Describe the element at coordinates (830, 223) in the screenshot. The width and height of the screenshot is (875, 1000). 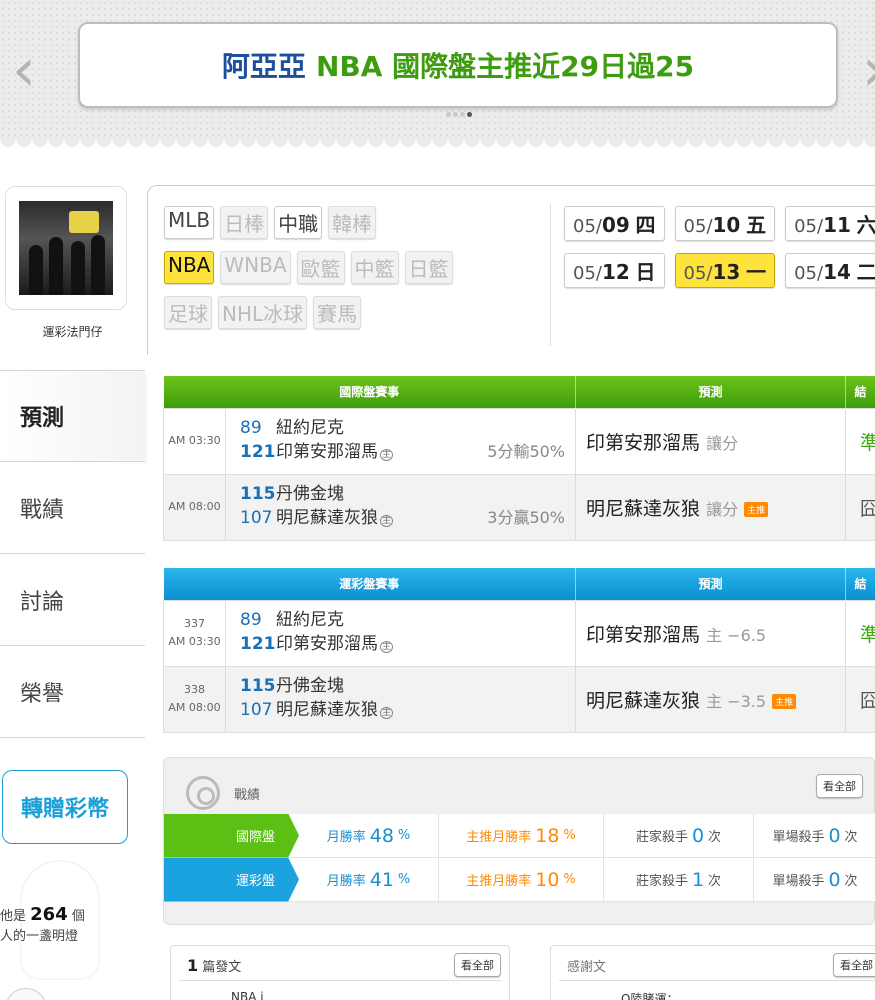
I see `date-button: 05/11 六` at that location.